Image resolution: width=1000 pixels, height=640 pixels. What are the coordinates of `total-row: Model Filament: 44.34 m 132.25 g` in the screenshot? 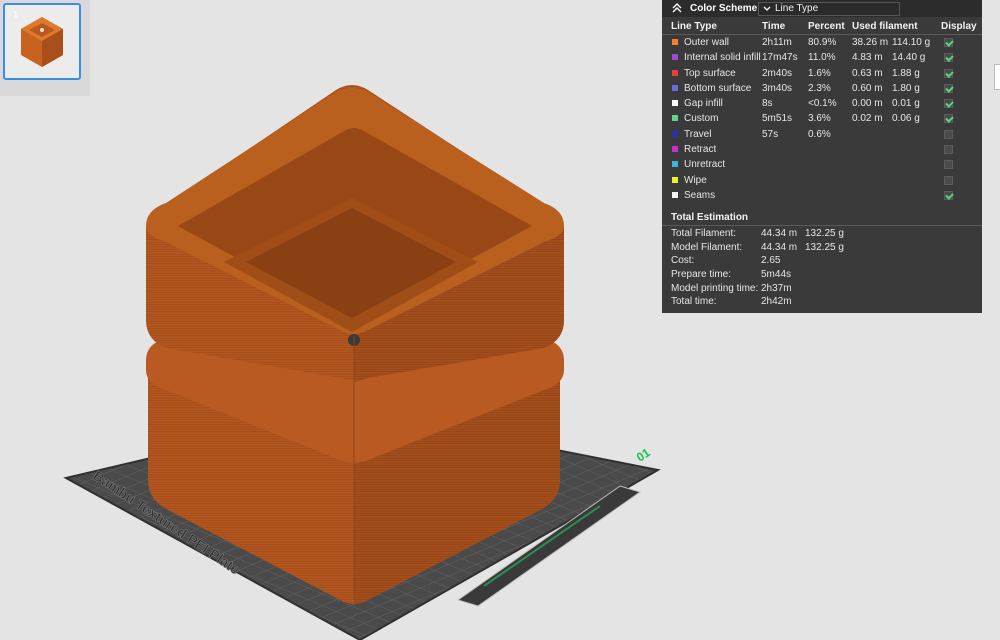 It's located at (822, 248).